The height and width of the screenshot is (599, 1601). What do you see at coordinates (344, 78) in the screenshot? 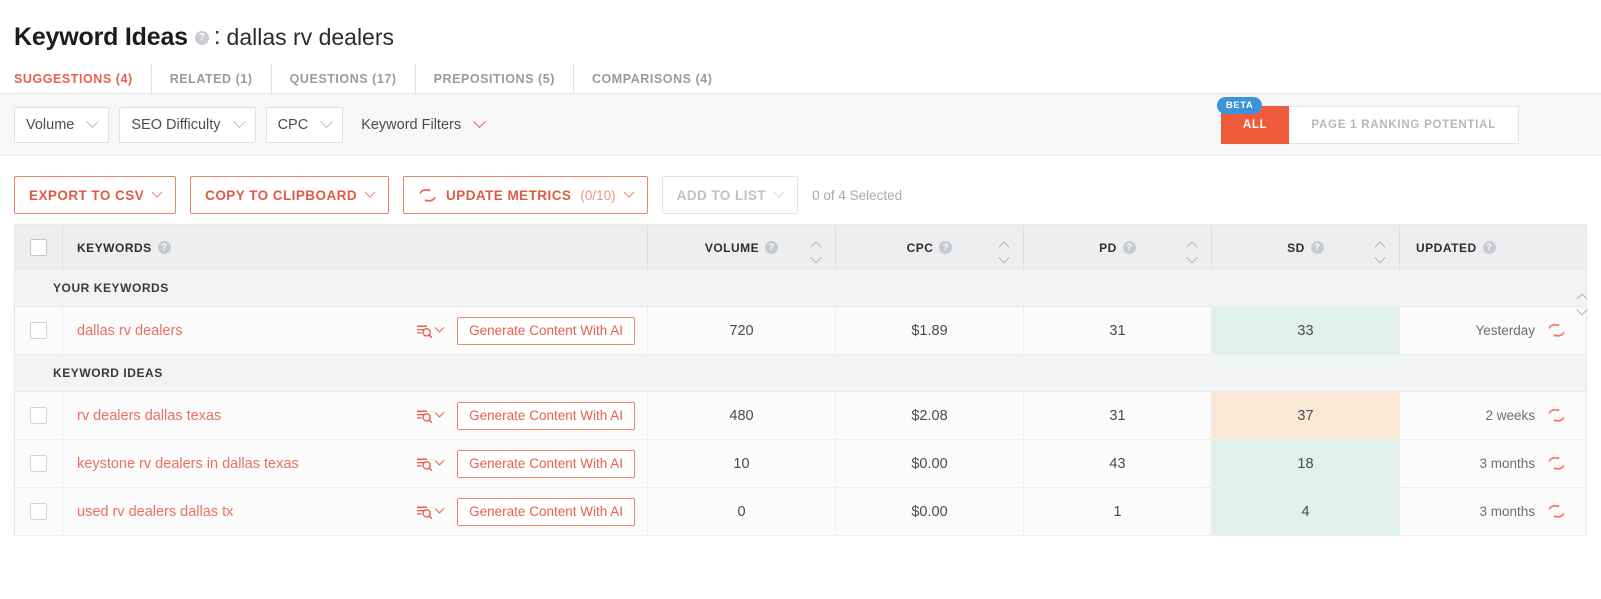
I see `tab-questions: QUESTIONS (17)` at bounding box center [344, 78].